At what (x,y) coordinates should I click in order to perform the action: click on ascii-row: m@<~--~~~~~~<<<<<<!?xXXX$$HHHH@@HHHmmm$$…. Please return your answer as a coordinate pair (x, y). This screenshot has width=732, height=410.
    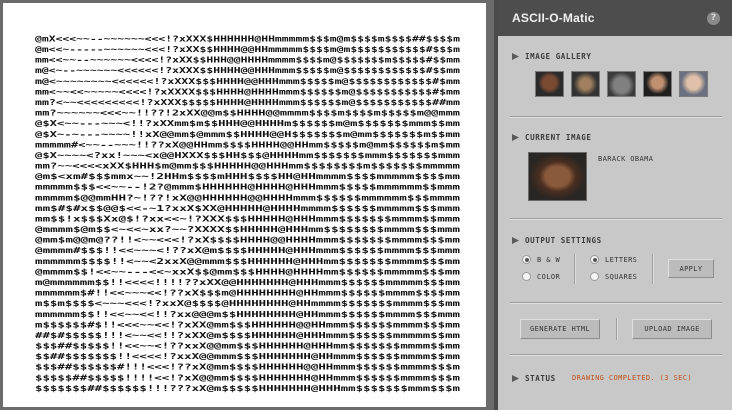
    Looking at the image, I should click on (247, 70).